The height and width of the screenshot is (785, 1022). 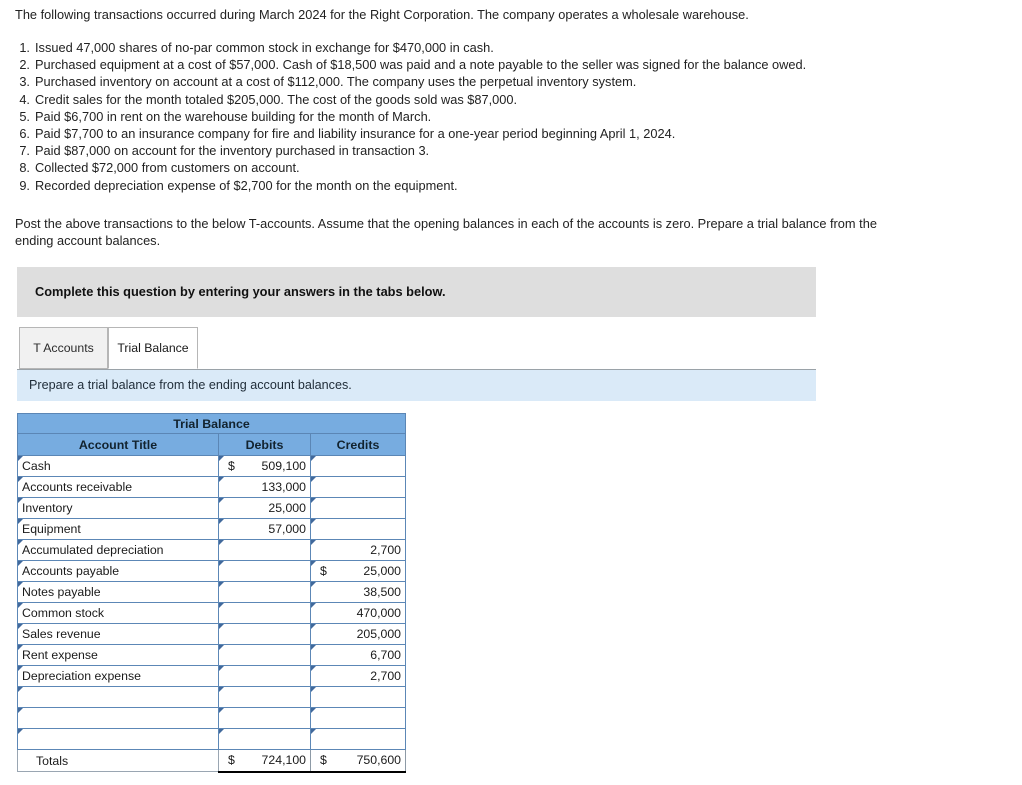 I want to click on debit-value: 57,000, so click(x=287, y=529).